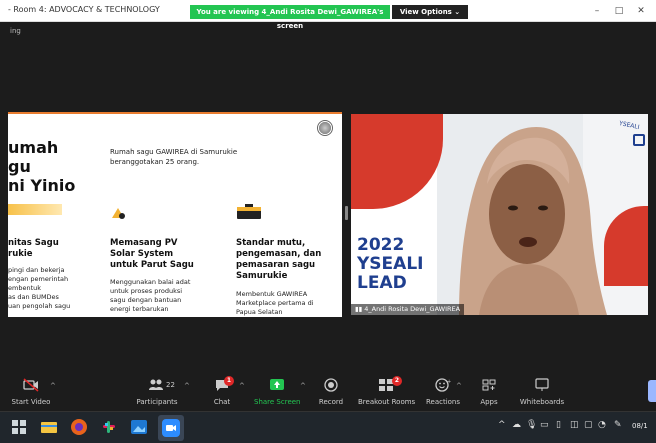 Image resolution: width=656 pixels, height=443 pixels. What do you see at coordinates (387, 391) in the screenshot?
I see `breakout-rooms-button: 2 Breakout Rooms` at bounding box center [387, 391].